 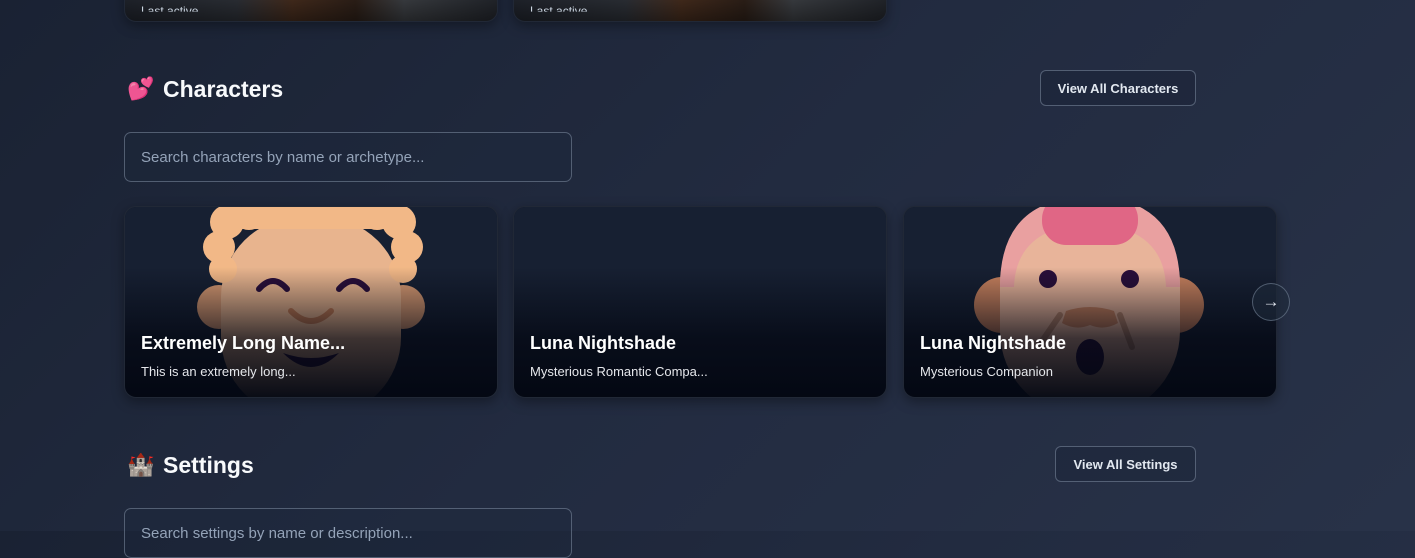 What do you see at coordinates (1125, 464) in the screenshot?
I see `view-all-settings-button: View All Settings` at bounding box center [1125, 464].